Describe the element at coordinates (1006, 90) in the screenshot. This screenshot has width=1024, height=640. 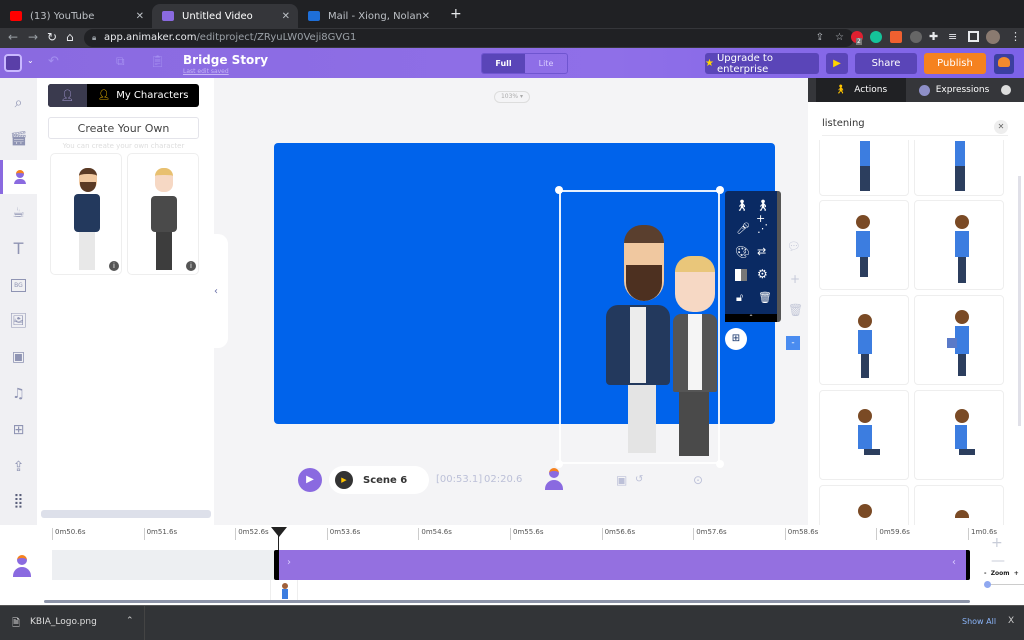
I see `close-panel-icon` at that location.